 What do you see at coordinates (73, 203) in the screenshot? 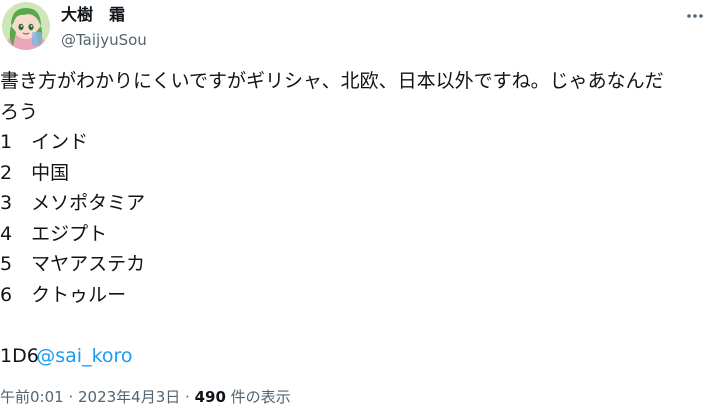
I see `list-item: 3 メソポタミア` at bounding box center [73, 203].